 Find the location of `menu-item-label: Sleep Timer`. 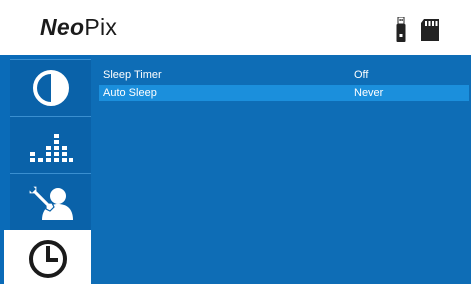

menu-item-label: Sleep Timer is located at coordinates (132, 75).